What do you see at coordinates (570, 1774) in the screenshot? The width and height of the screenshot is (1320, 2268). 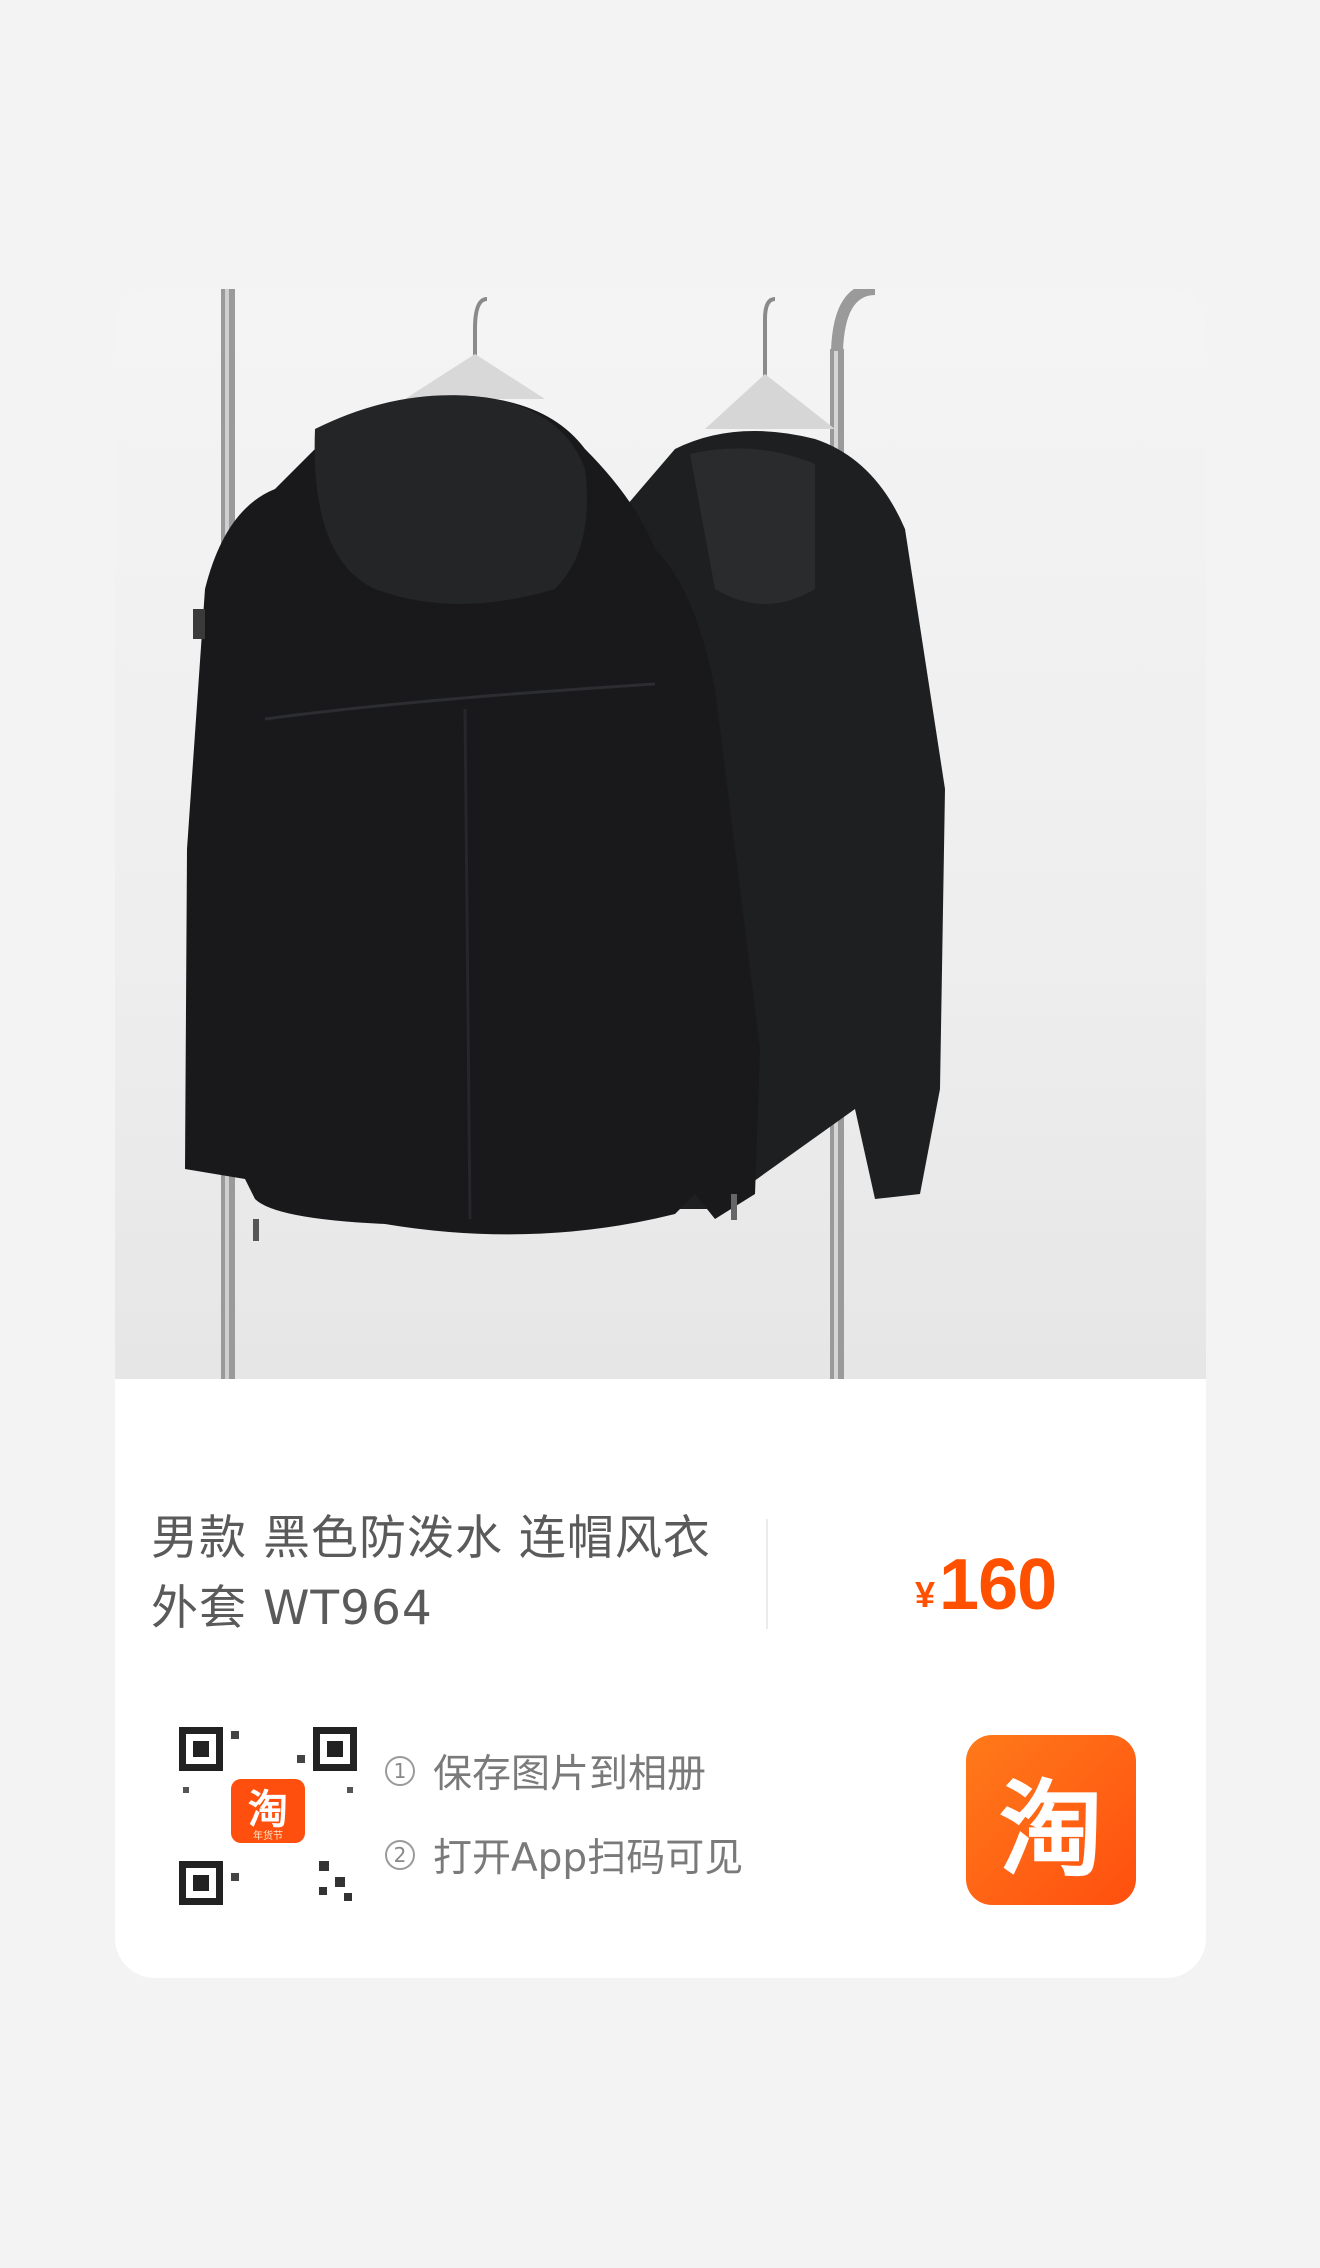 I see `step-label-save: 保存图片到相册` at bounding box center [570, 1774].